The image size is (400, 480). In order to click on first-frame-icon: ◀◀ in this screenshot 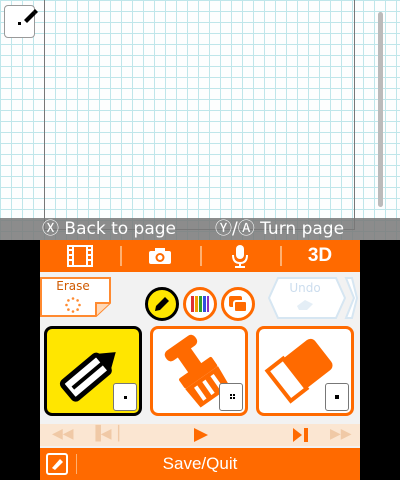, I will do `click(63, 434)`.